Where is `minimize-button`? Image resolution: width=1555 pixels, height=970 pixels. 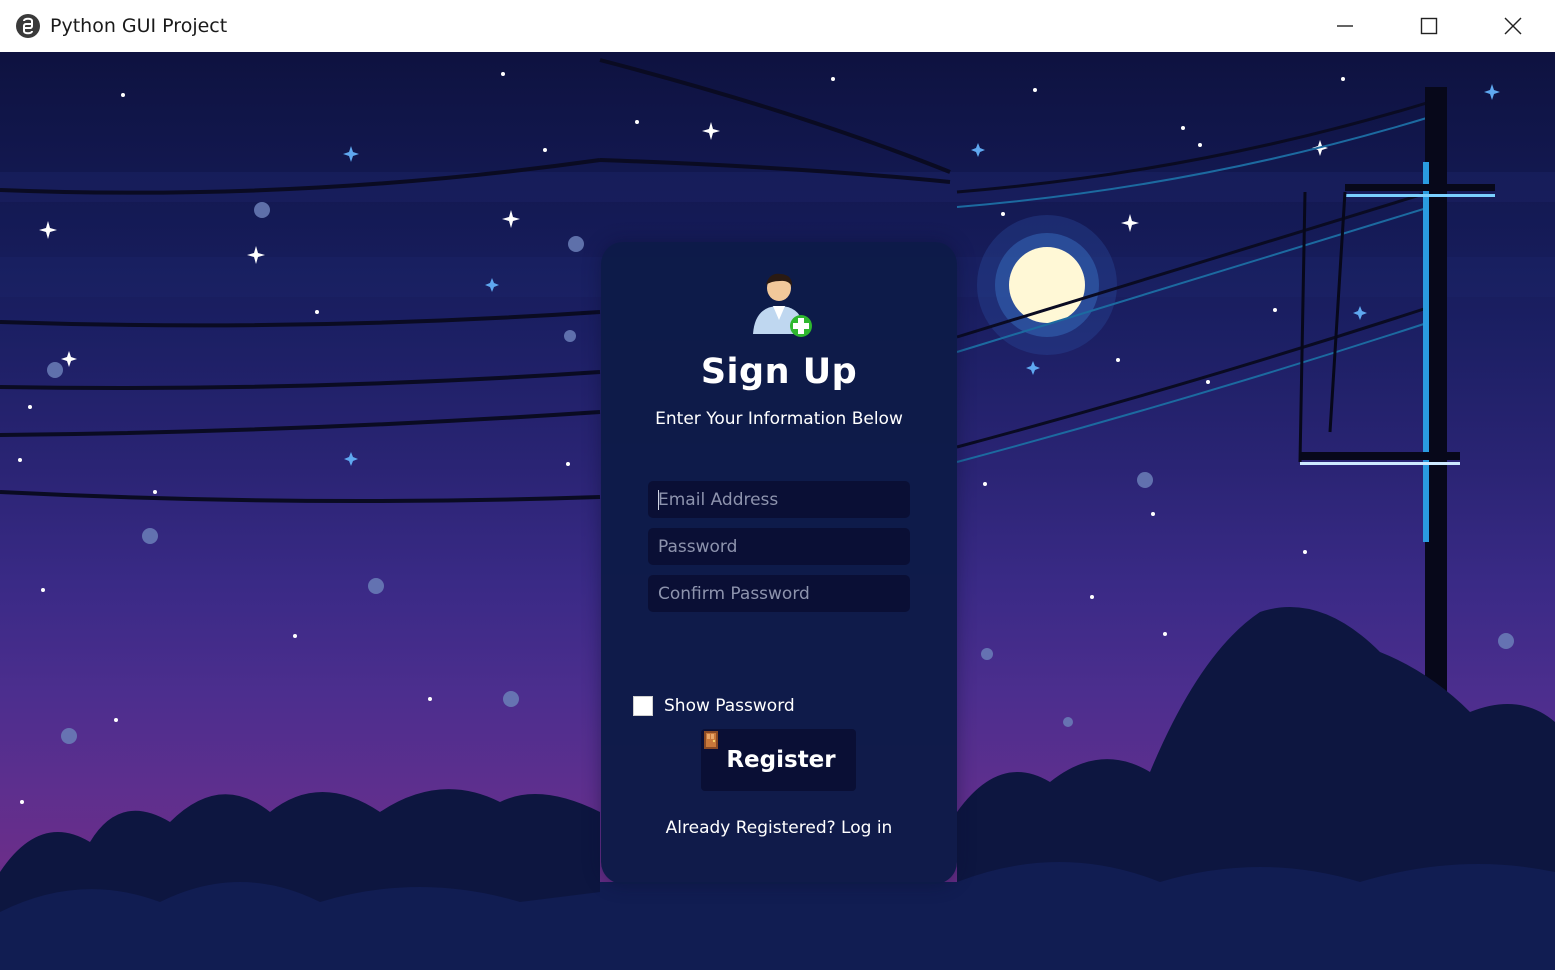 minimize-button is located at coordinates (1345, 26).